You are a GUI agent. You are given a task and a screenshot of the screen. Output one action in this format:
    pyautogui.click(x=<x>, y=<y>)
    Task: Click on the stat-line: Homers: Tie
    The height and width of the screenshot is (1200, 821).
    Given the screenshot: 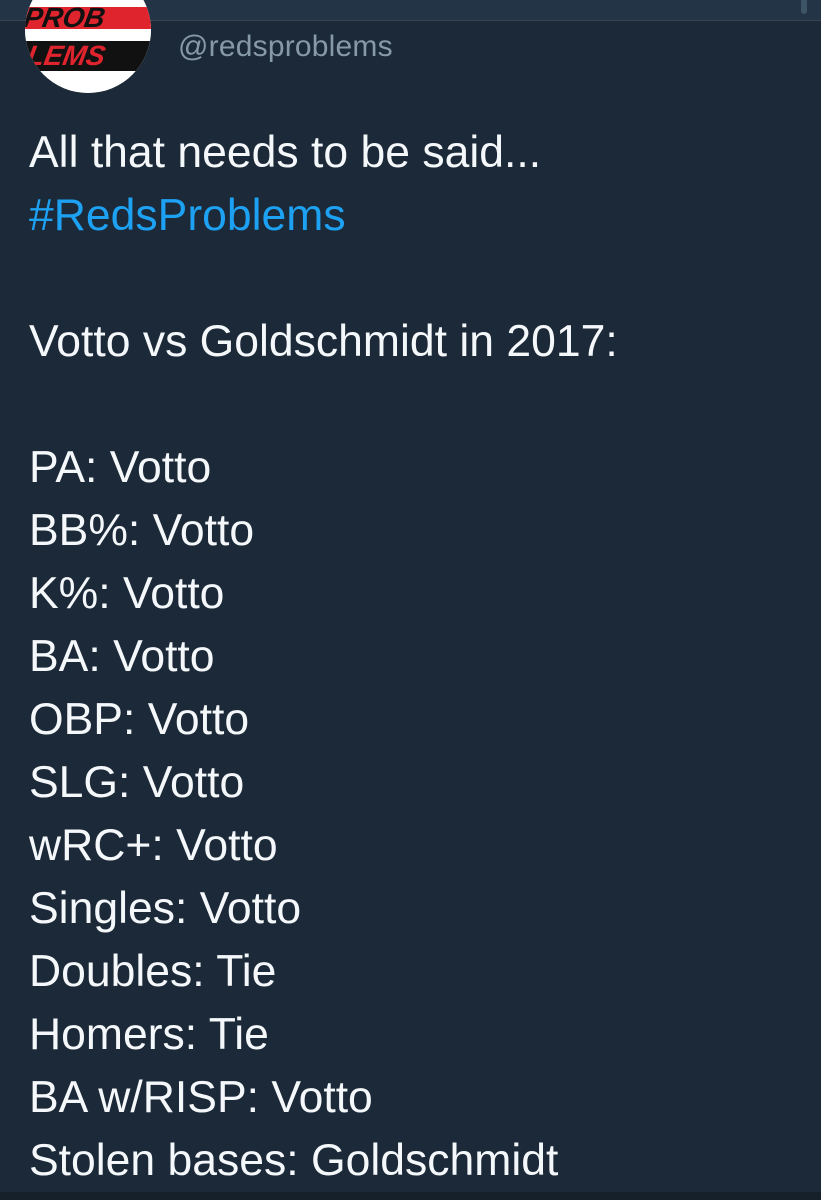 What is the action you would take?
    pyautogui.click(x=149, y=1034)
    